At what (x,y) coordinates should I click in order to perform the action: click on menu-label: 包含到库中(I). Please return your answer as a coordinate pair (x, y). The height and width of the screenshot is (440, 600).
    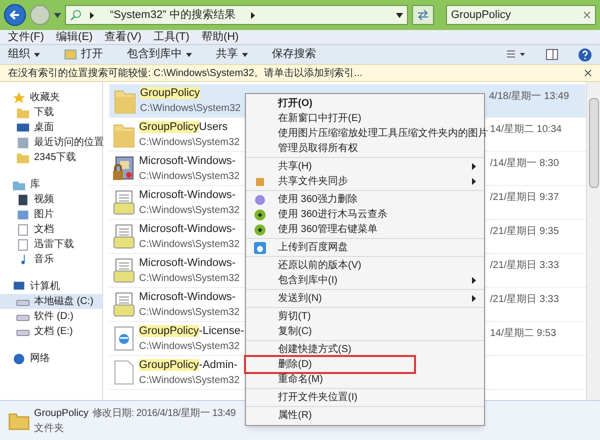
    Looking at the image, I should click on (308, 281).